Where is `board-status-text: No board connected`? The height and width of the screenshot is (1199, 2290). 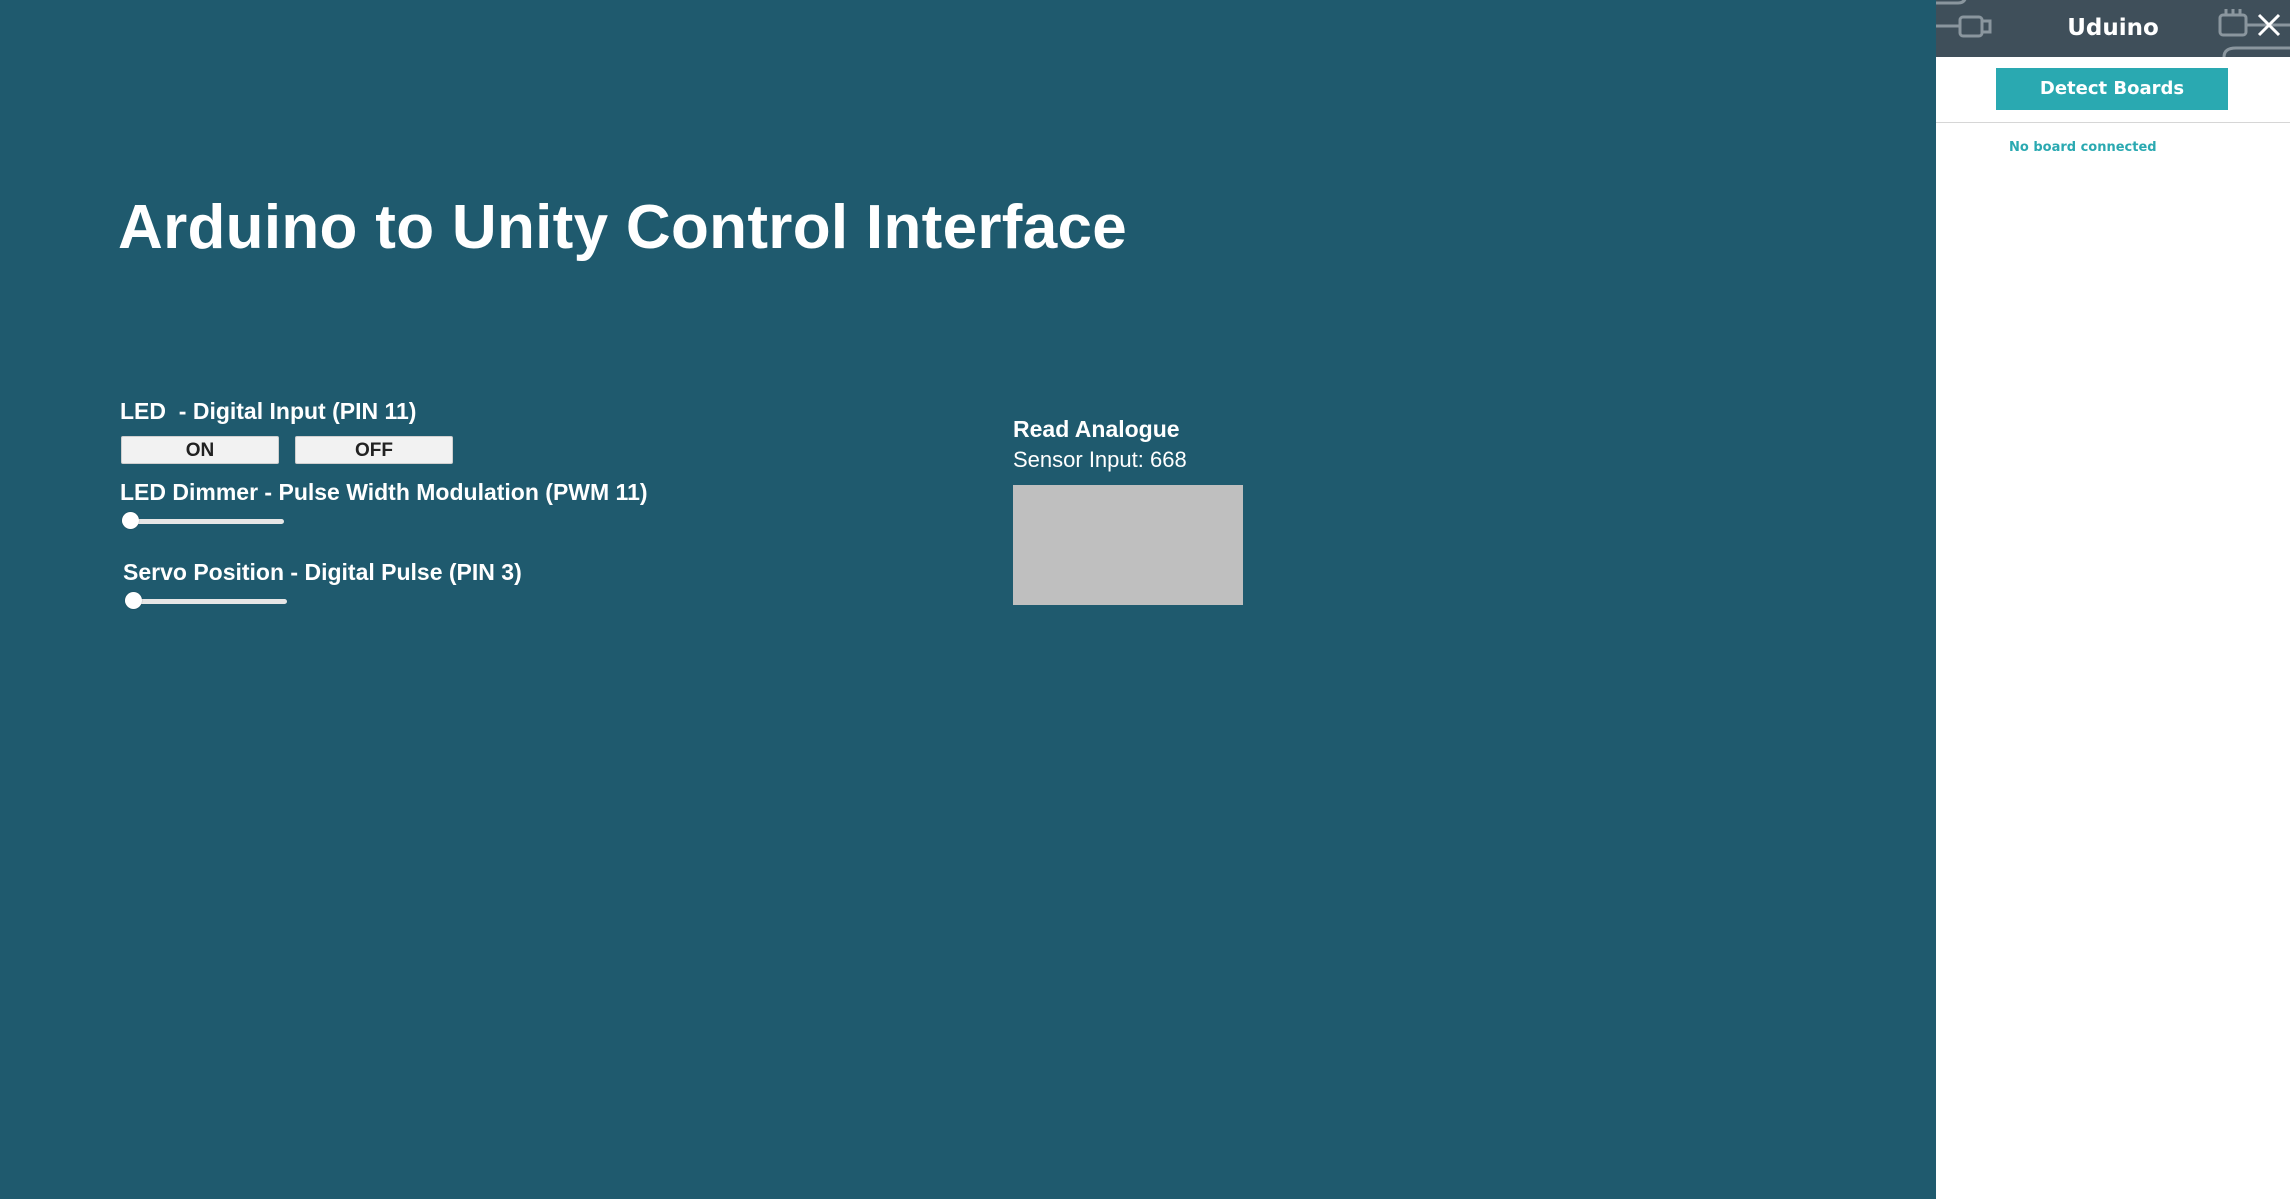
board-status-text: No board connected is located at coordinates (2083, 147).